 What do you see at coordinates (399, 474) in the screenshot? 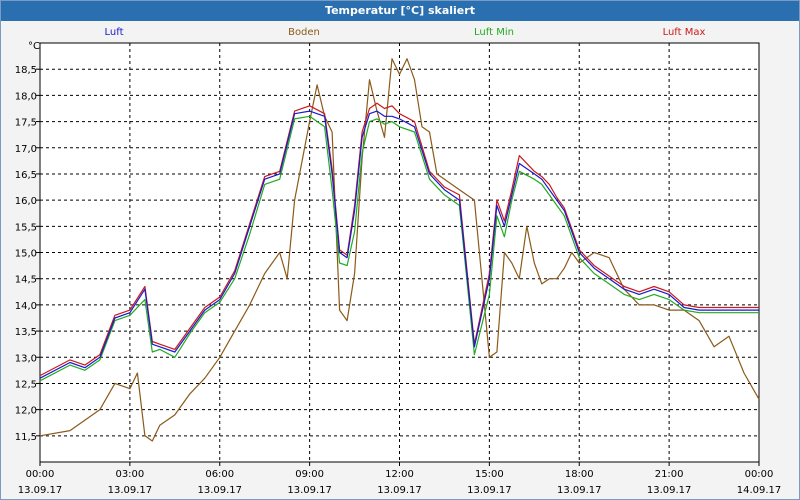
I see `x-tick-time-label: 12:00` at bounding box center [399, 474].